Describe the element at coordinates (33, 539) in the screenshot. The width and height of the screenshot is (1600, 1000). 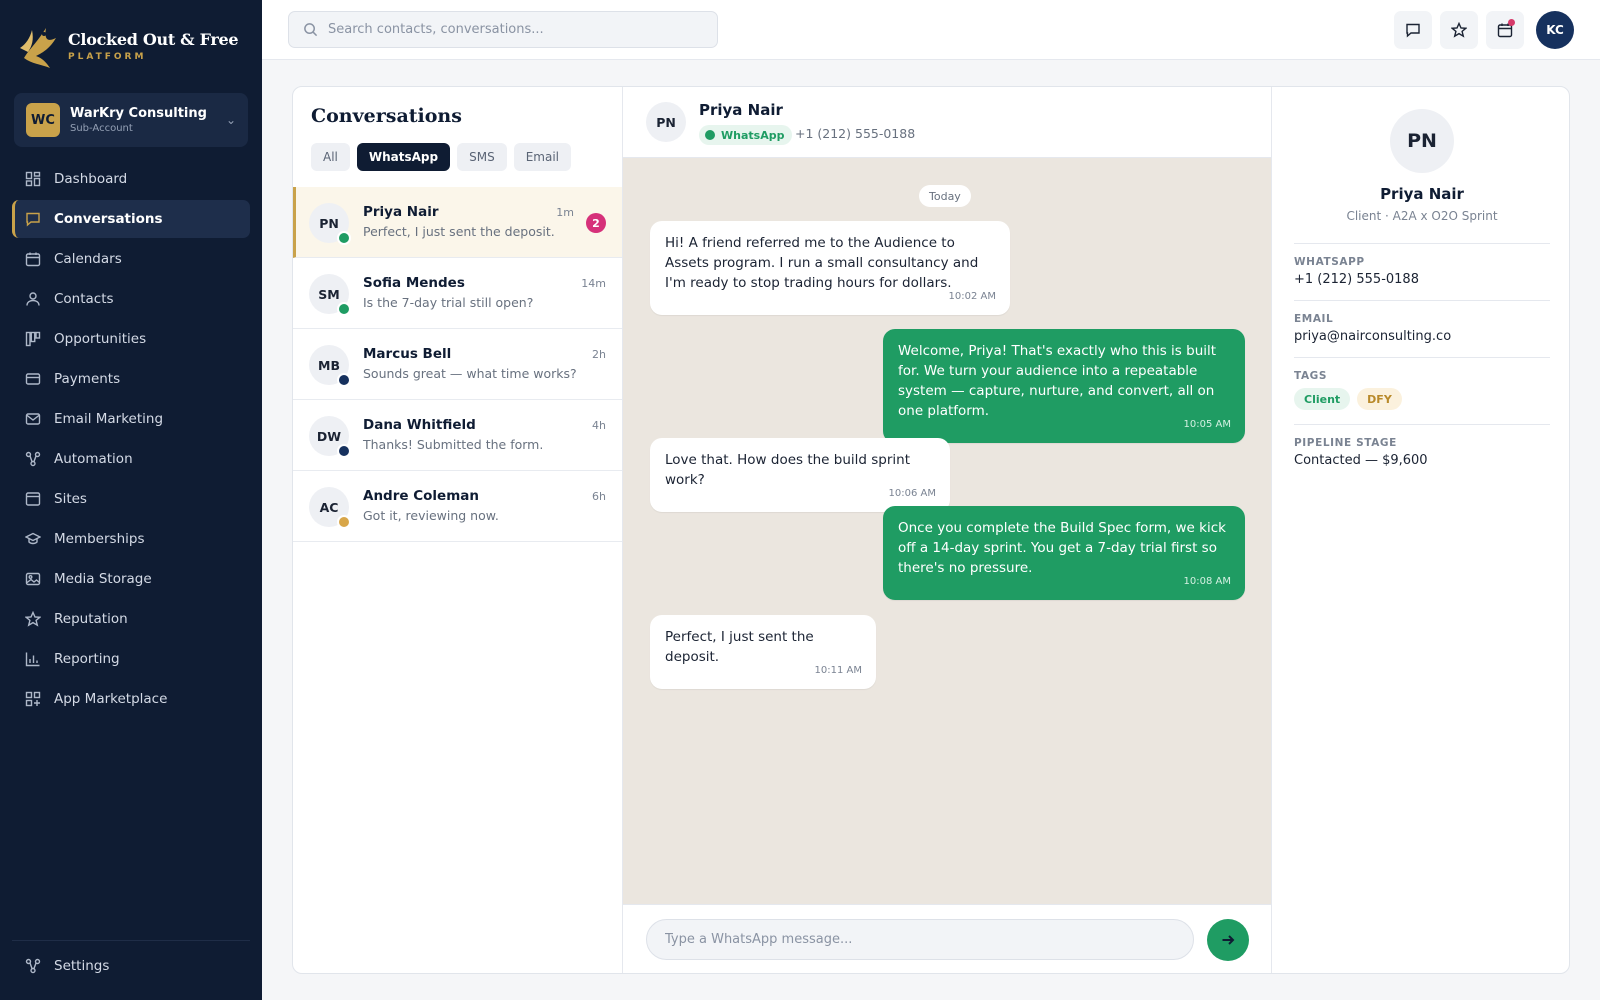
I see `graduation-icon` at that location.